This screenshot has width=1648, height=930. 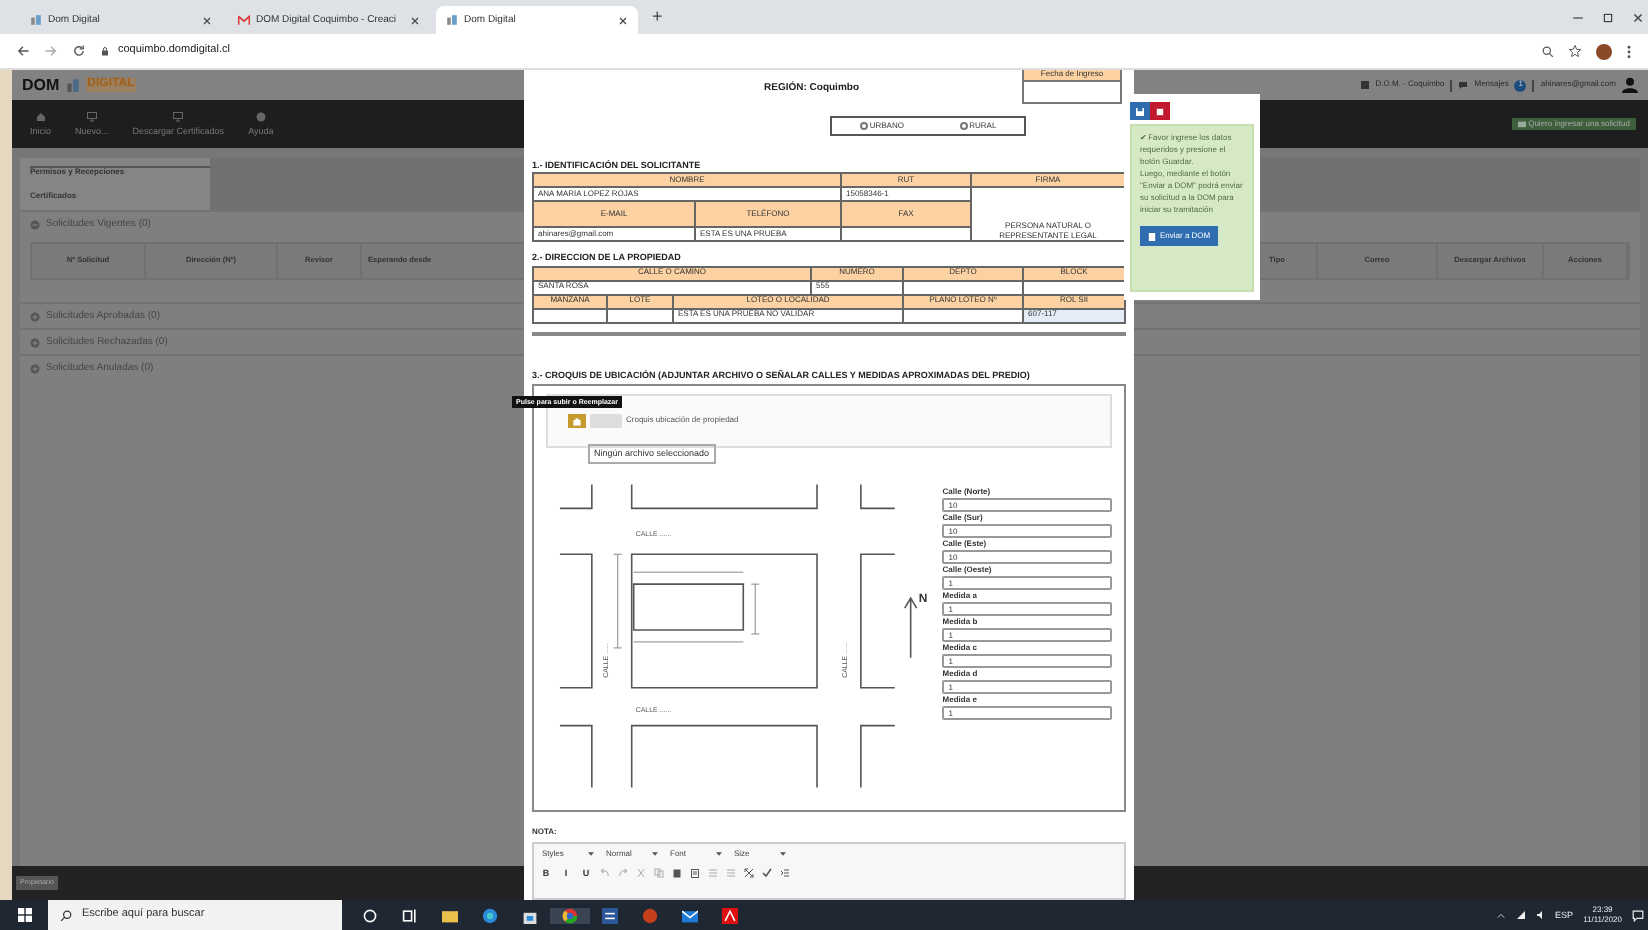 What do you see at coordinates (66, 915) in the screenshot?
I see `search-icon` at bounding box center [66, 915].